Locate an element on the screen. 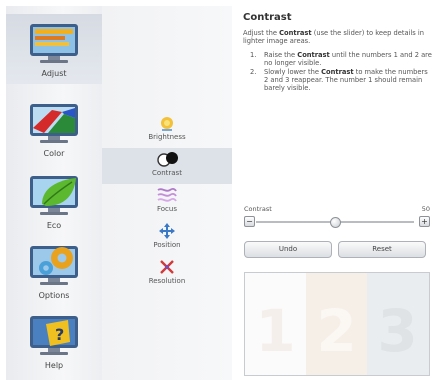 The height and width of the screenshot is (380, 438). preview-number-1: 1 is located at coordinates (275, 331).